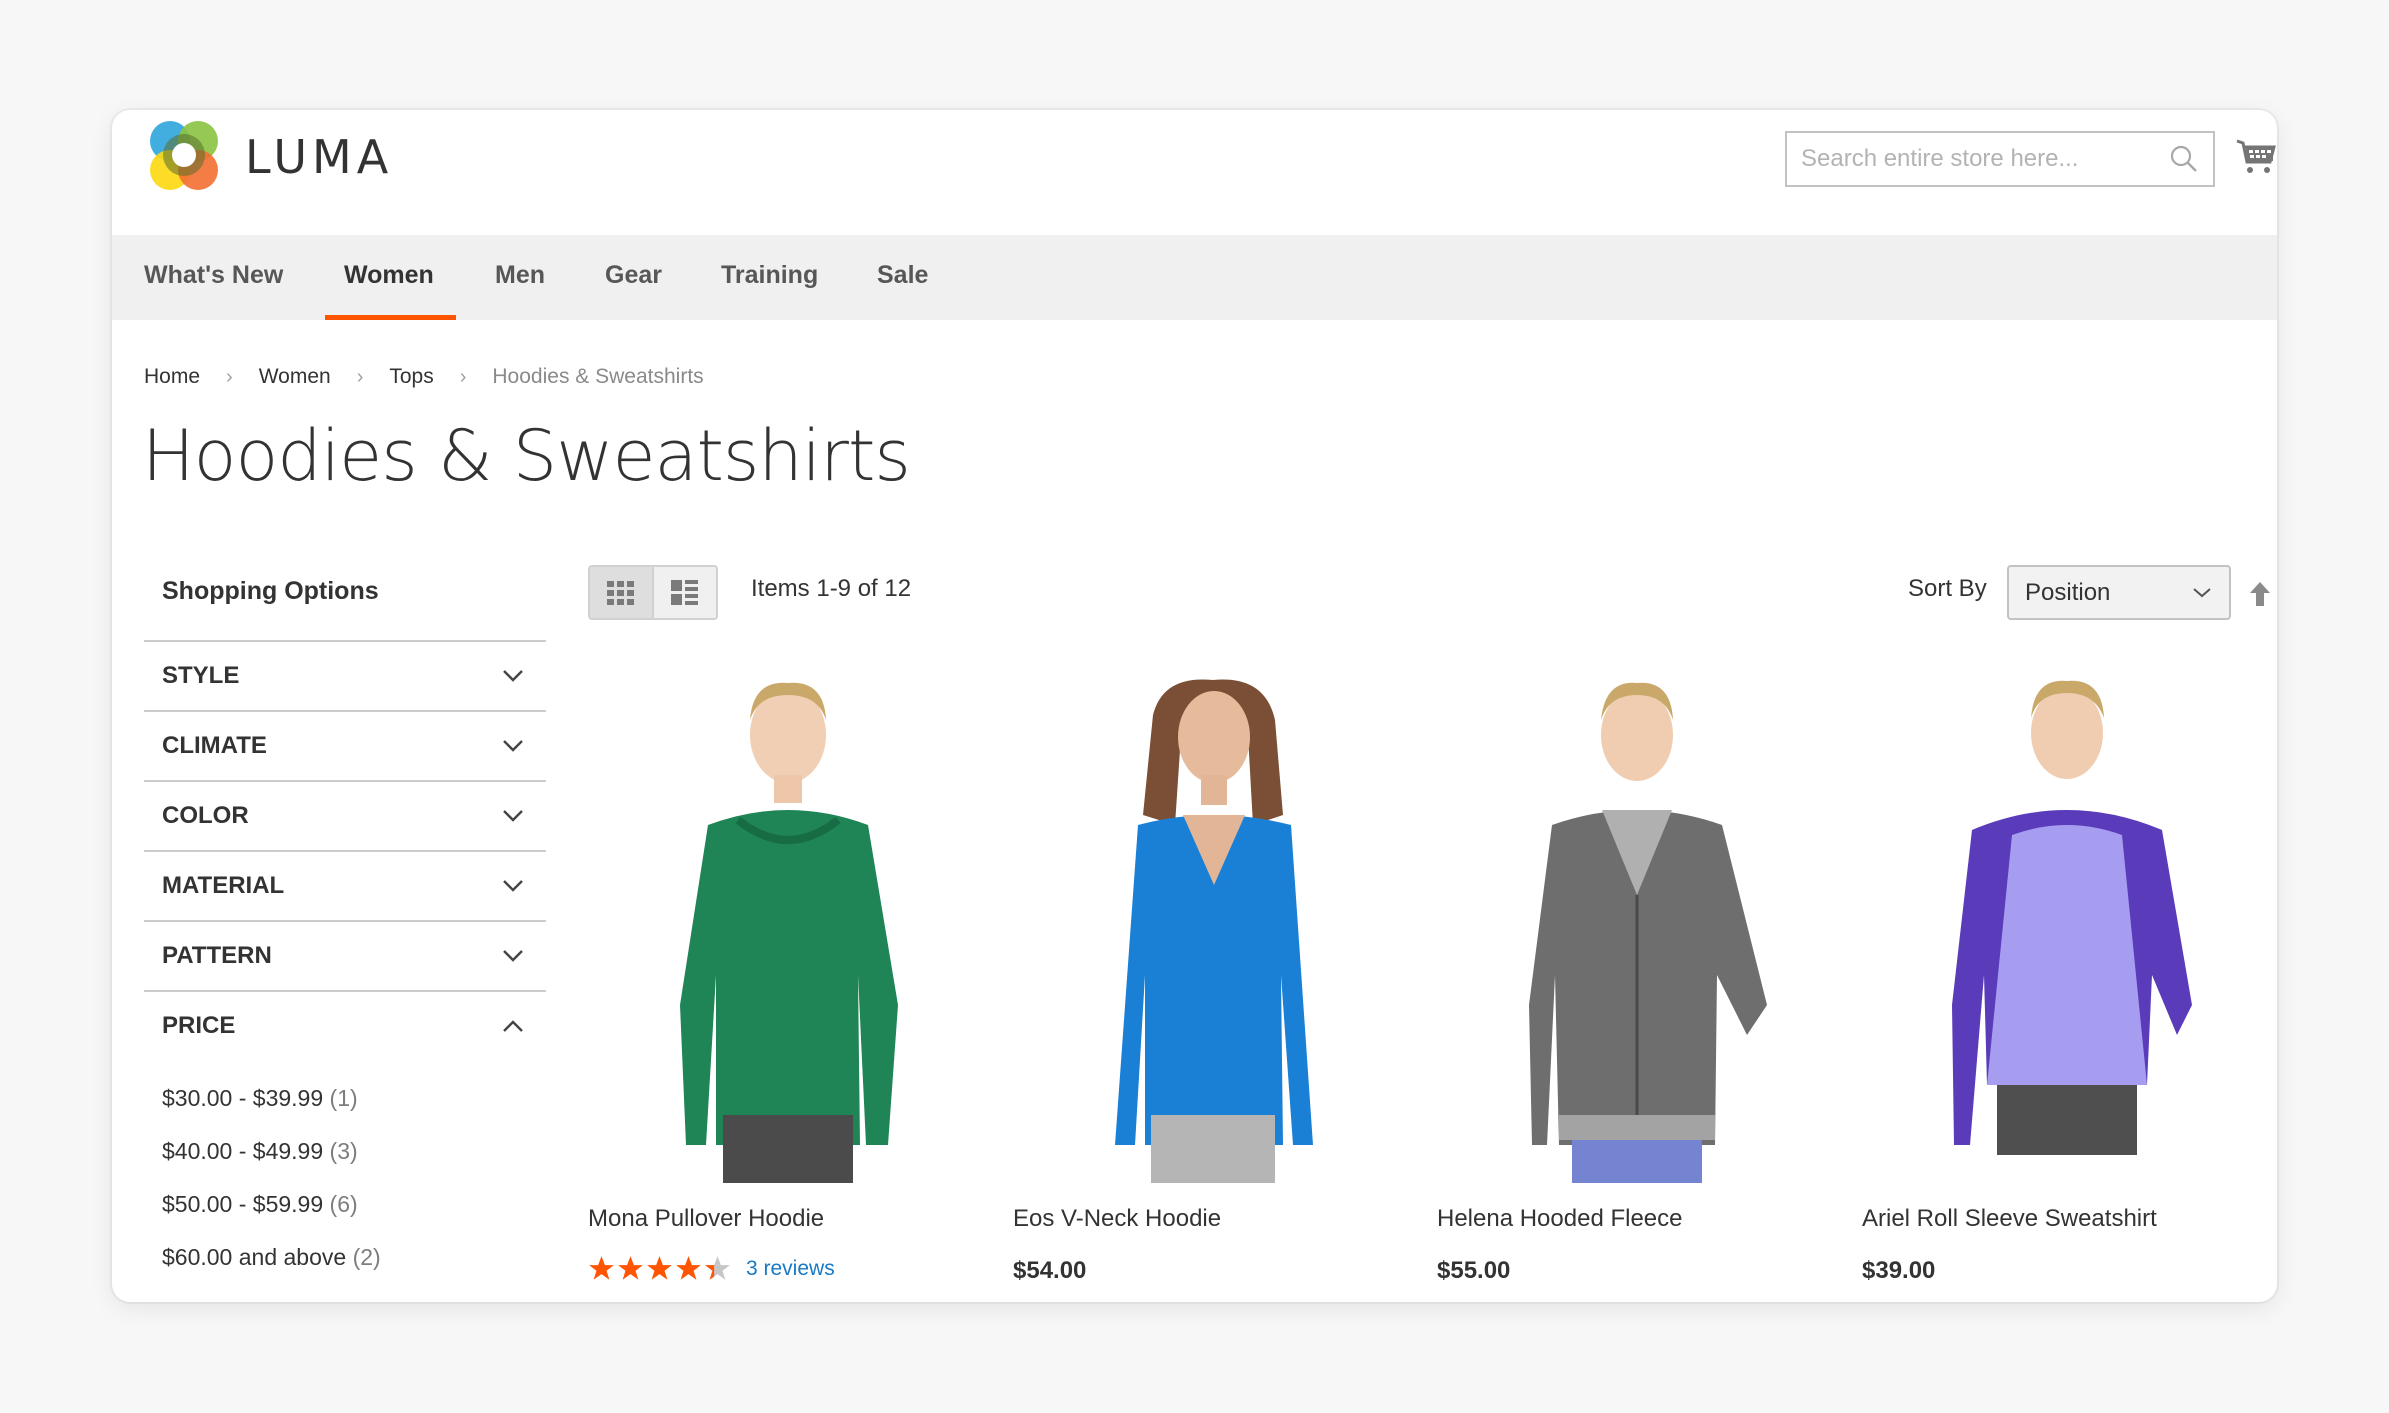 This screenshot has height=1413, width=2389. Describe the element at coordinates (184, 156) in the screenshot. I see `luma-logo-icon` at that location.